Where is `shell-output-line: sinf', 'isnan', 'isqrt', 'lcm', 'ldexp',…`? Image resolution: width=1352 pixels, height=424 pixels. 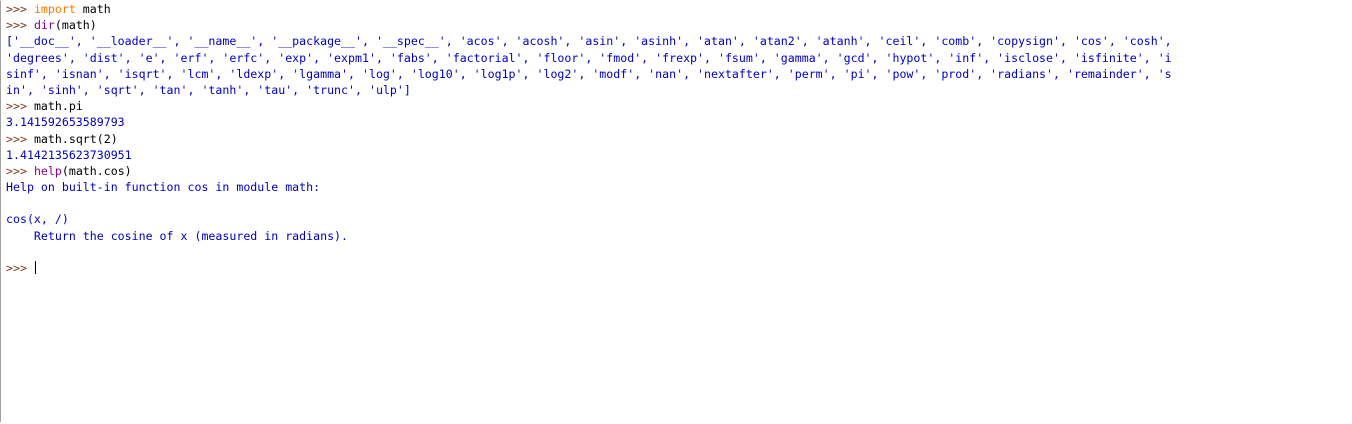
shell-output-line: sinf', 'isnan', 'isqrt', 'lcm', 'ldexp',… is located at coordinates (589, 74).